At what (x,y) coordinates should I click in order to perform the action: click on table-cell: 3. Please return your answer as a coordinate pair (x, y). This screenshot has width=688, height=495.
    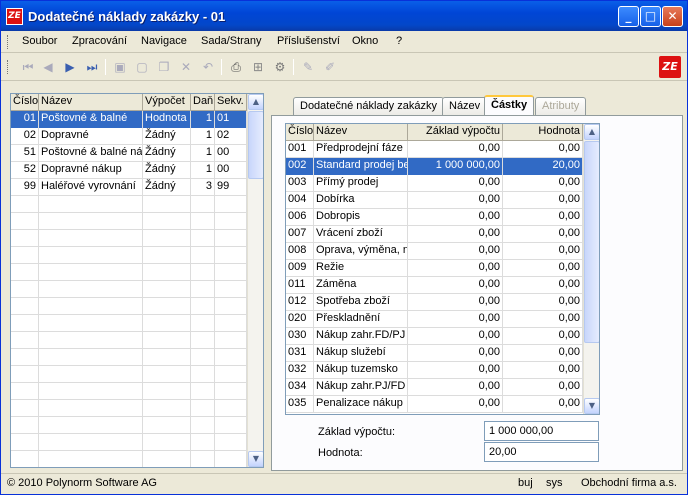
    Looking at the image, I should click on (203, 187).